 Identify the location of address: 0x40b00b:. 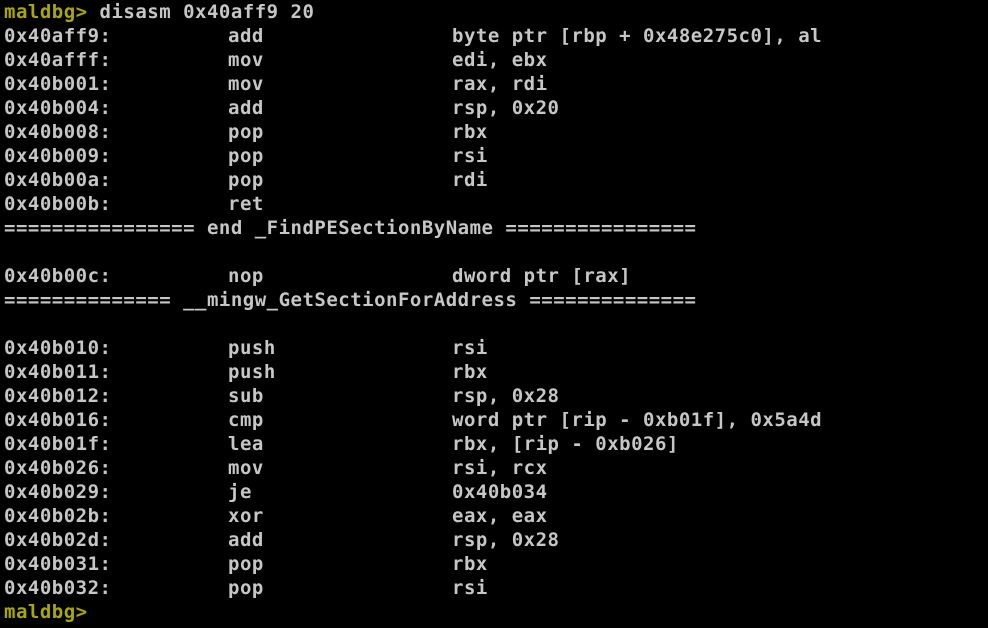
(58, 204).